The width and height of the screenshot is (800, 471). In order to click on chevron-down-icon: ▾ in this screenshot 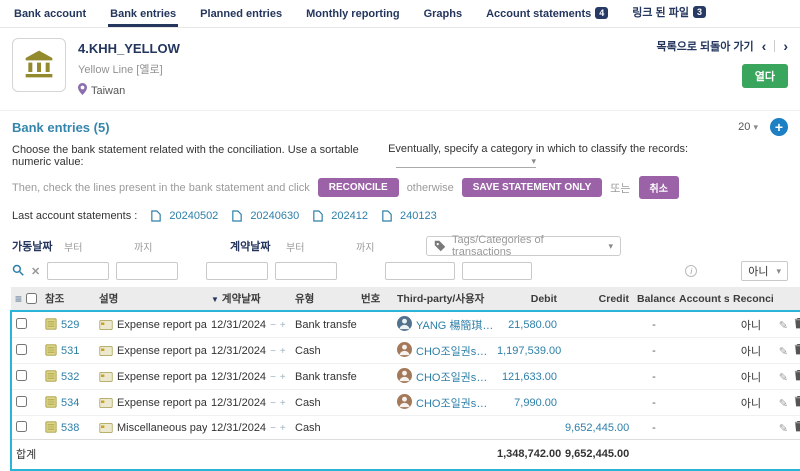, I will do `click(534, 161)`.